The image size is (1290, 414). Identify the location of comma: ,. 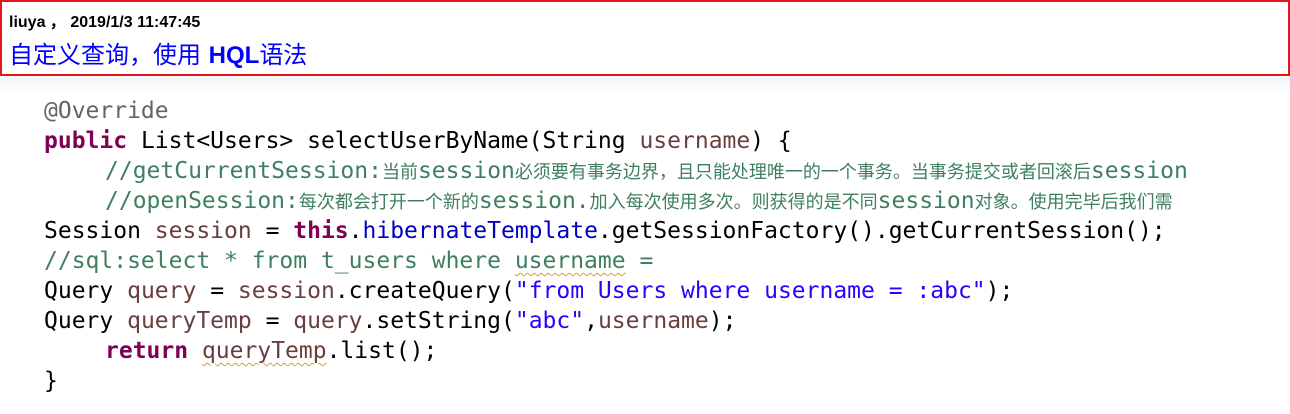
(591, 321).